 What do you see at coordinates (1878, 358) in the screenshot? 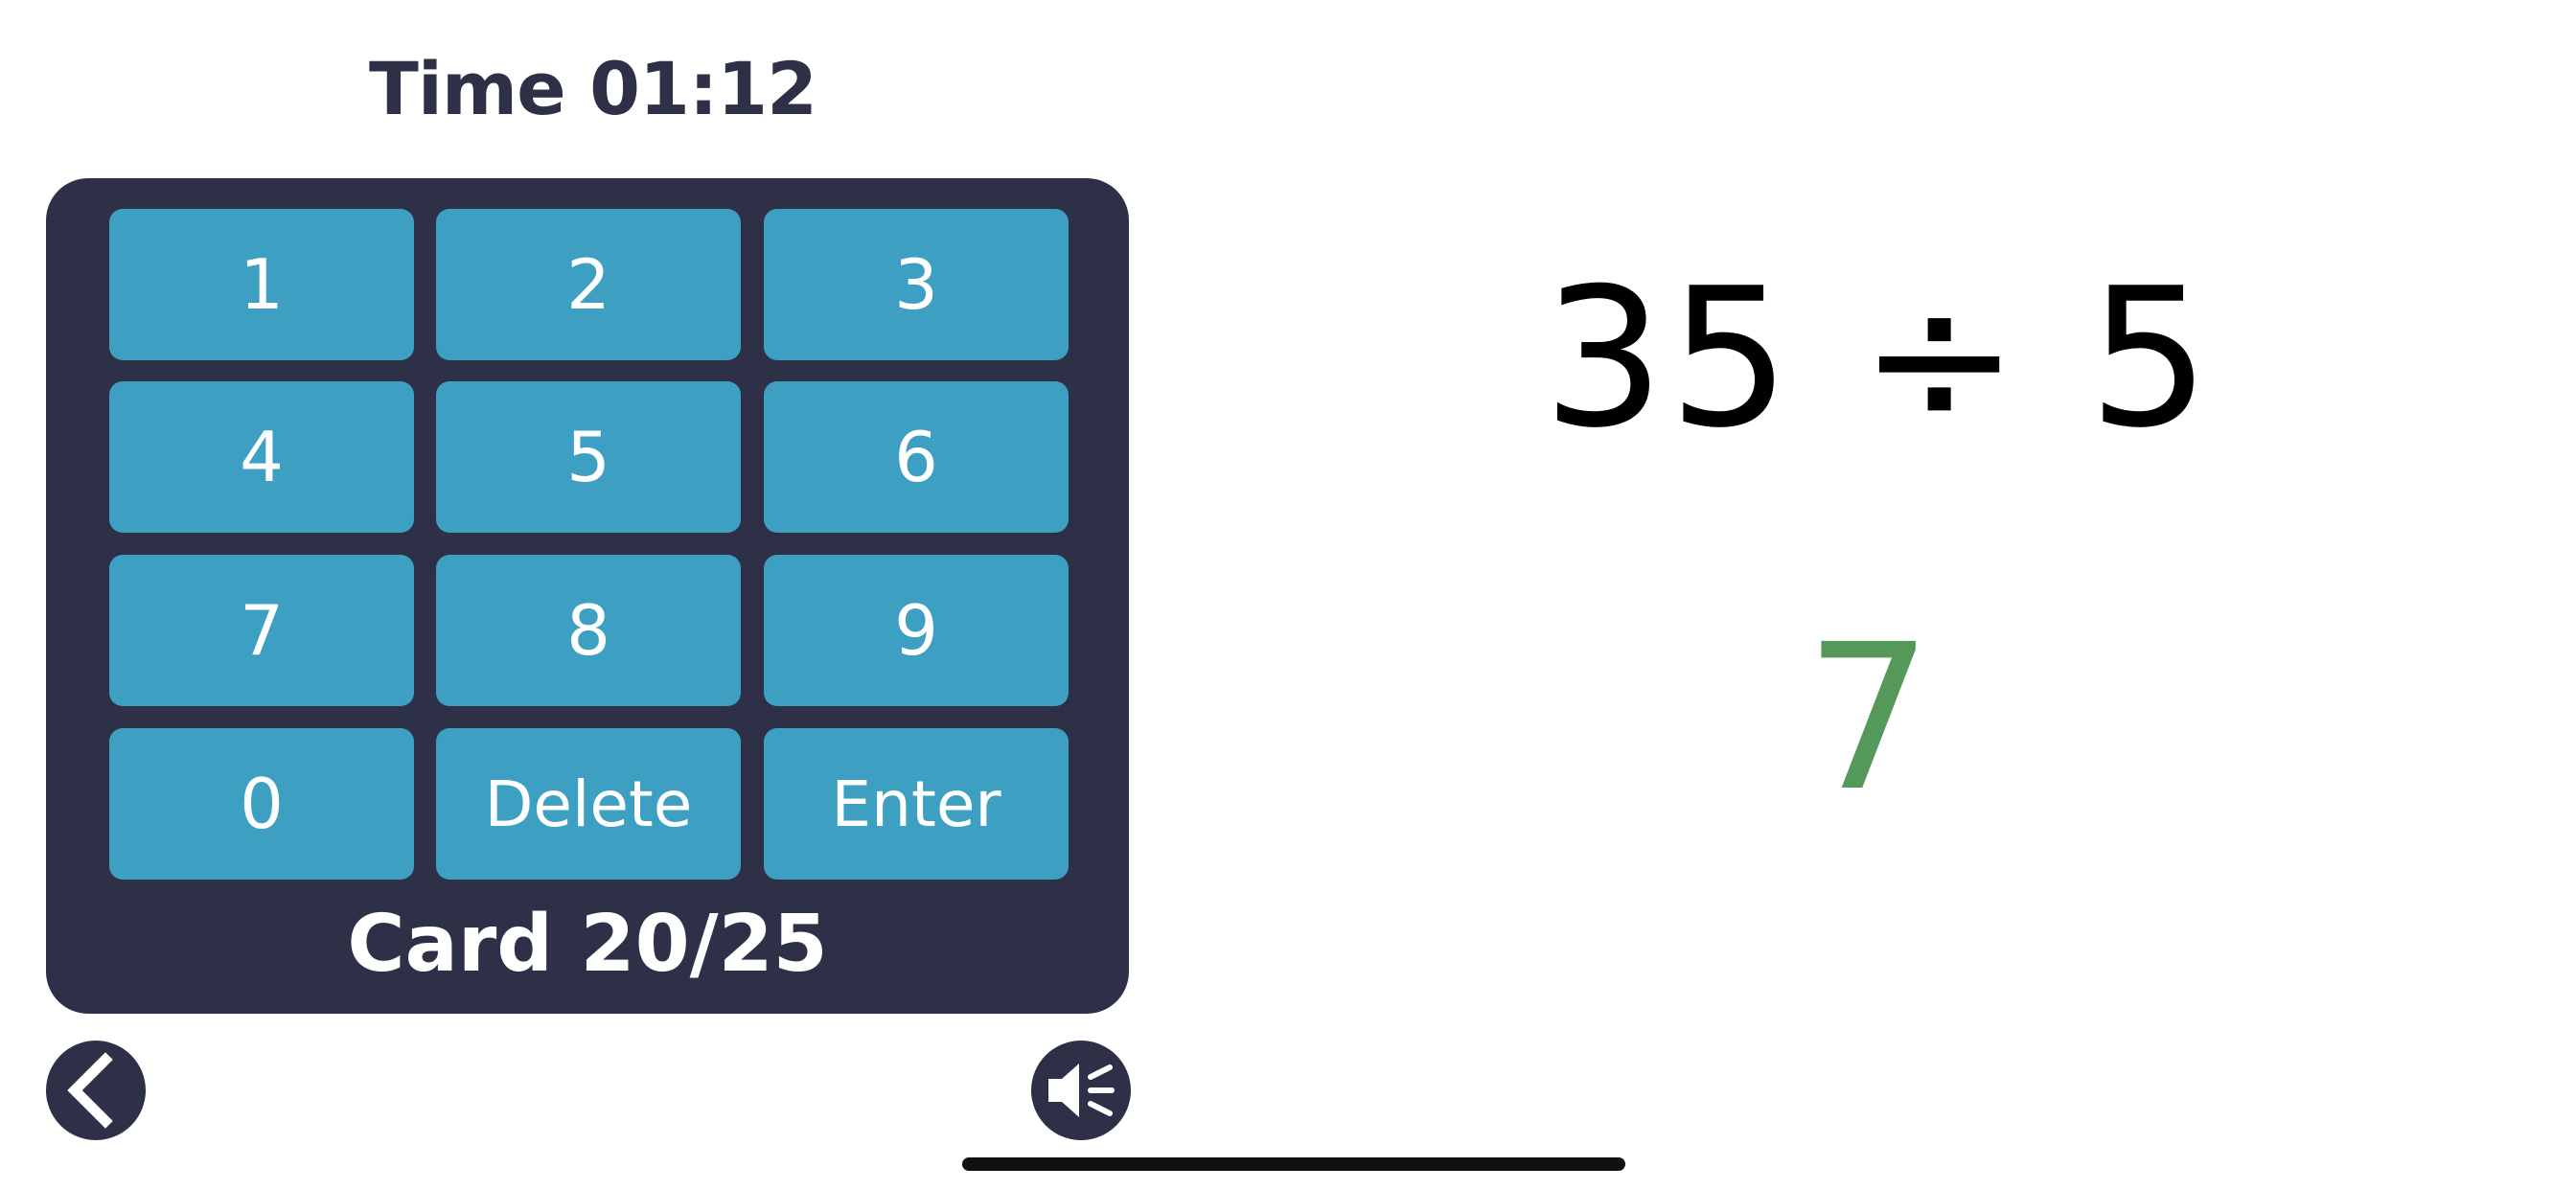
I see `problem-text: 35 ÷ 5` at bounding box center [1878, 358].